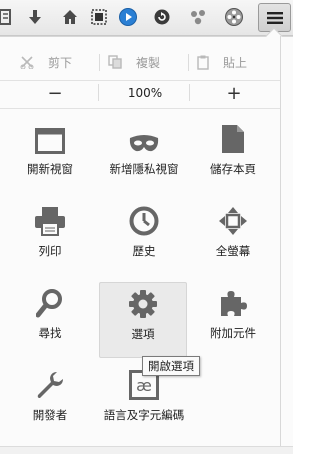 This screenshot has height=454, width=320. I want to click on copy-label: 複製, so click(148, 62).